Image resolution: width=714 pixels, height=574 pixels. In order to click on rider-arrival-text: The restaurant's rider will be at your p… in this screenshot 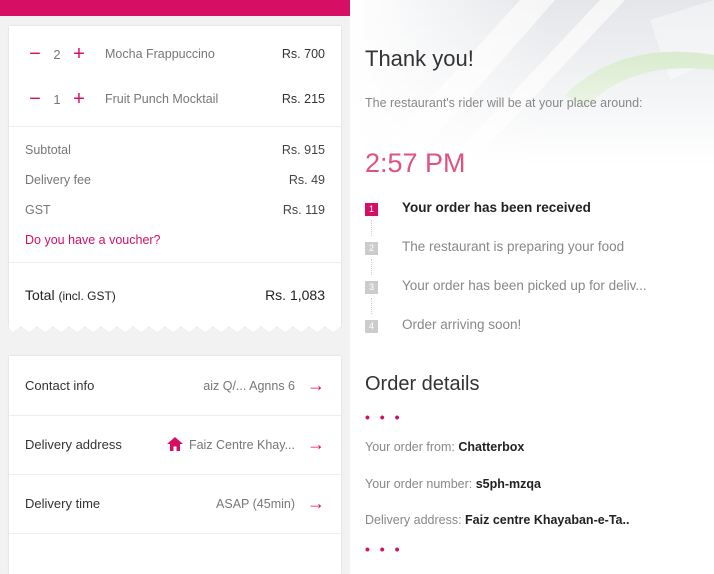, I will do `click(504, 103)`.